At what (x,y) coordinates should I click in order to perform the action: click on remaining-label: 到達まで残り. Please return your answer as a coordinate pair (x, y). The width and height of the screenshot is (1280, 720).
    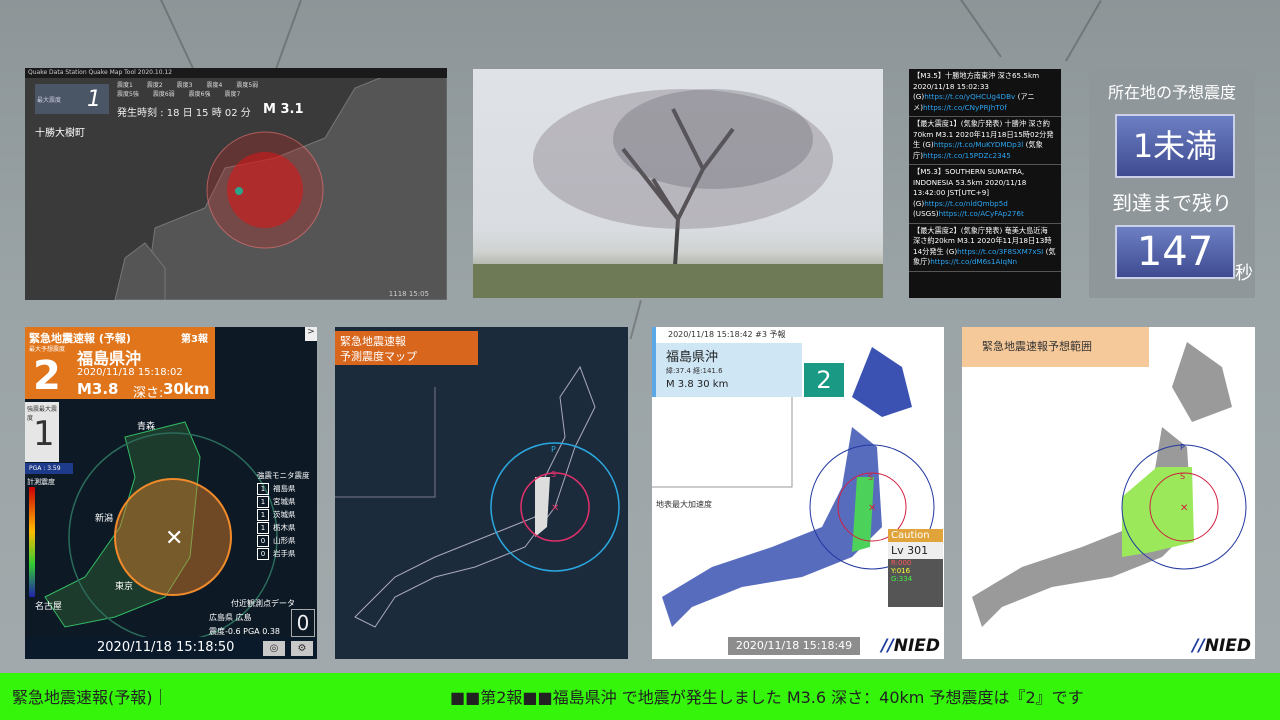
    Looking at the image, I should click on (1172, 203).